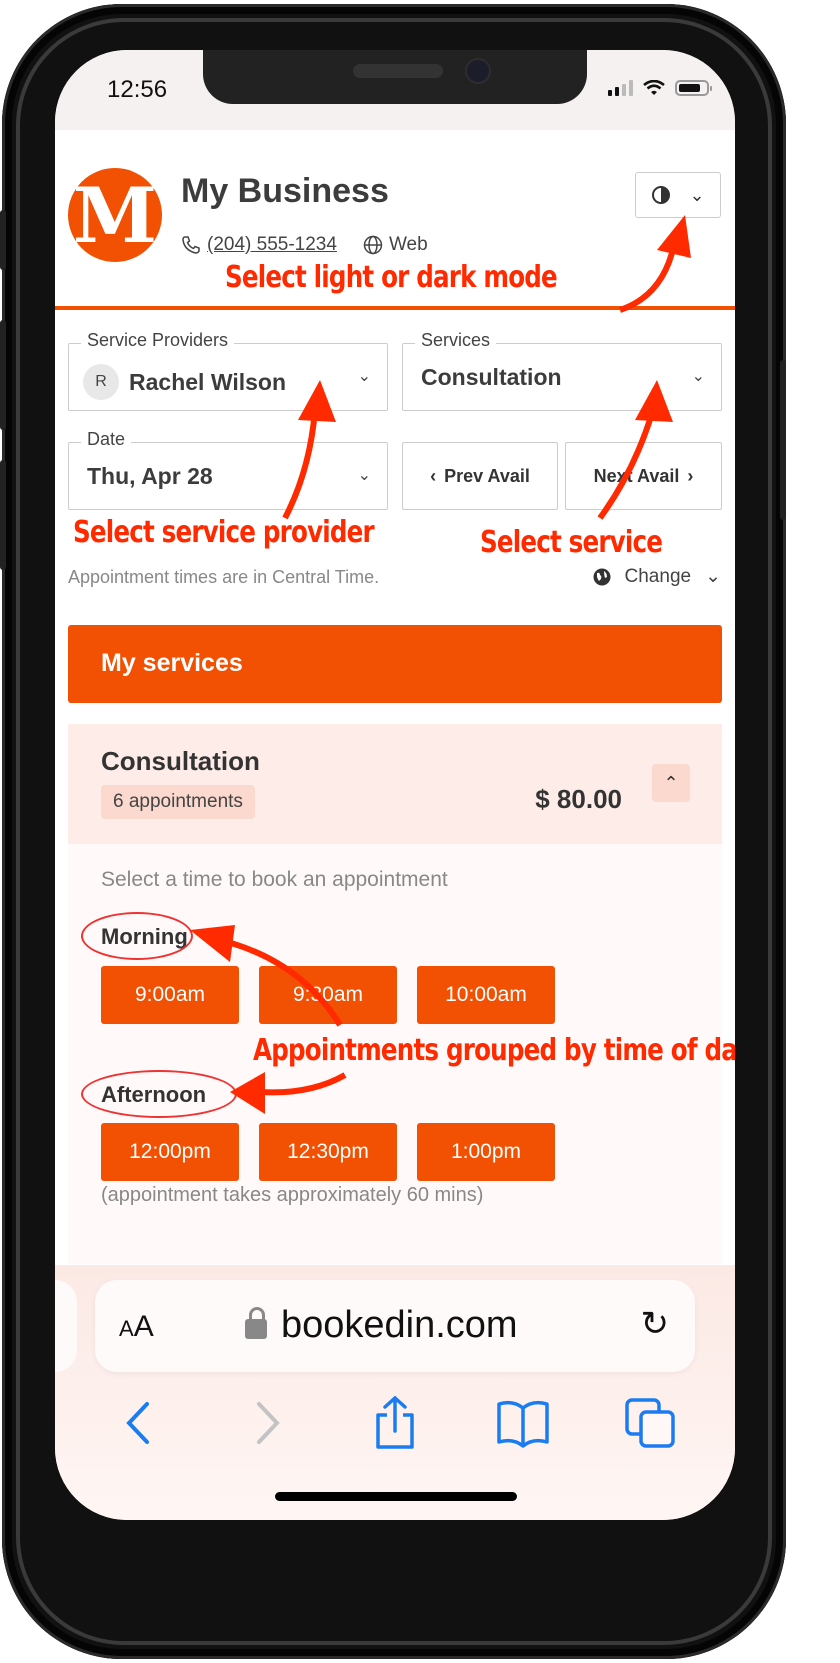  What do you see at coordinates (3, 375) in the screenshot?
I see `volume-up-button` at bounding box center [3, 375].